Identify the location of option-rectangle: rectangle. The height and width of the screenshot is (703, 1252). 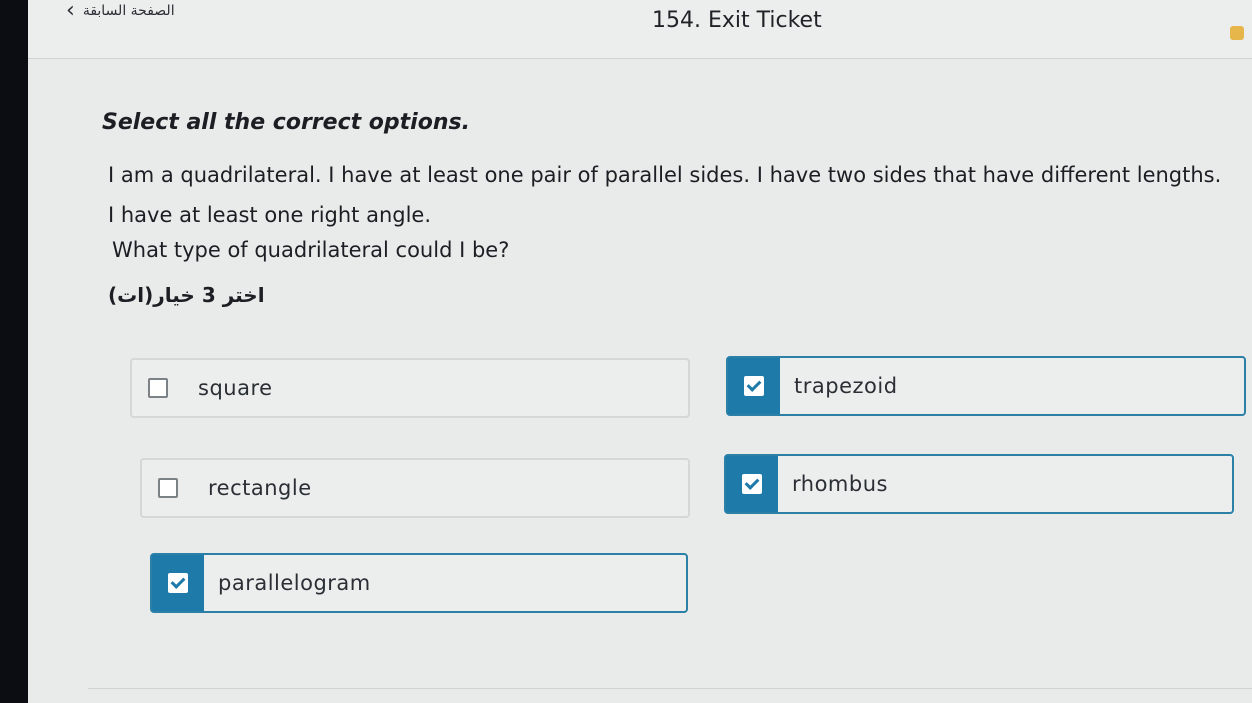
(415, 488).